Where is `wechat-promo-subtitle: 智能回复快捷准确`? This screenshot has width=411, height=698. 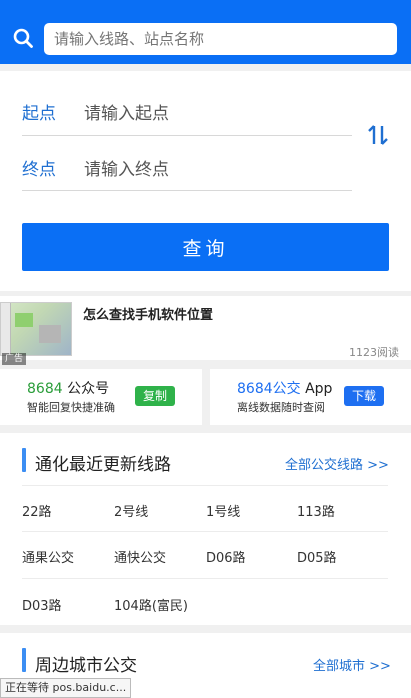 wechat-promo-subtitle: 智能回复快捷准确 is located at coordinates (71, 407).